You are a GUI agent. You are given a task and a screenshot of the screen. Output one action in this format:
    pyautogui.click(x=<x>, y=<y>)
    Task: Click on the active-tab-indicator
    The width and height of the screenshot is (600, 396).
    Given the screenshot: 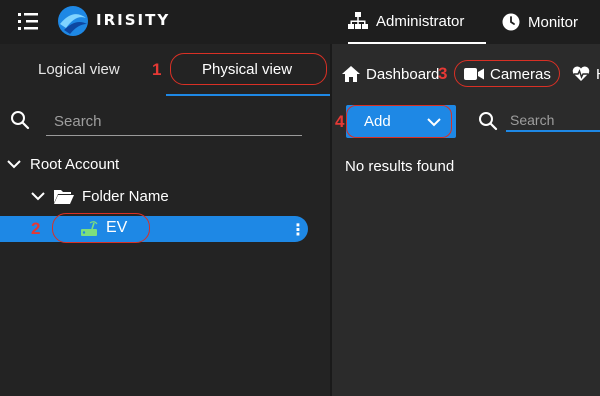 What is the action you would take?
    pyautogui.click(x=248, y=95)
    